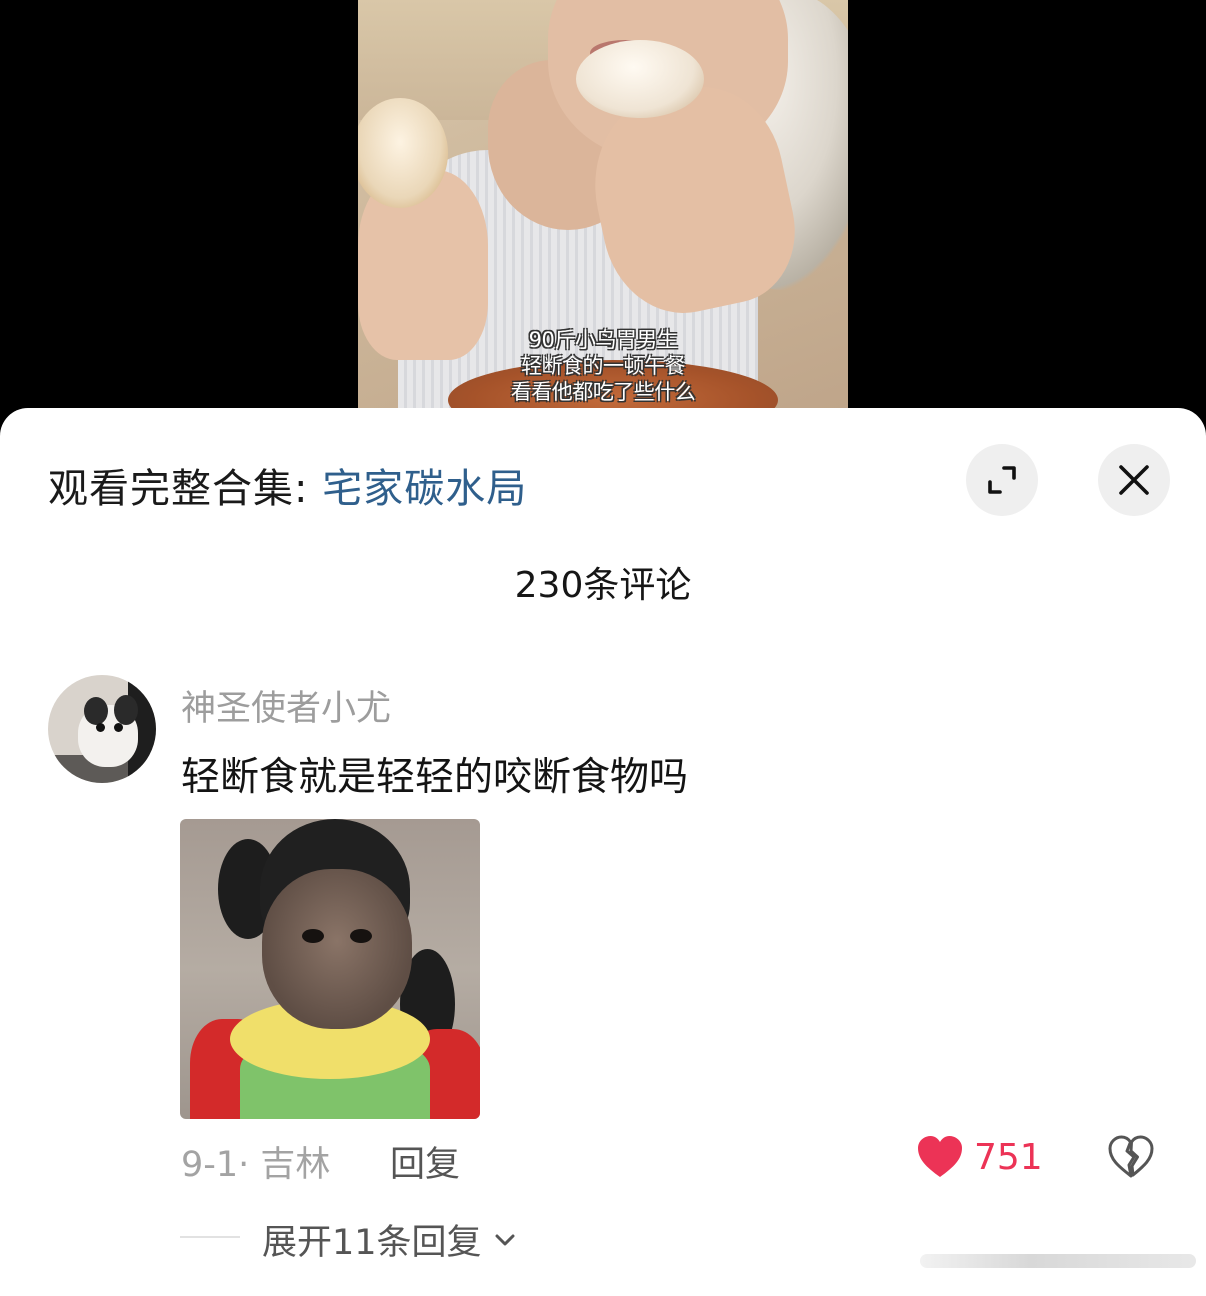 Image resolution: width=1206 pixels, height=1296 pixels. Describe the element at coordinates (603, 340) in the screenshot. I see `video-caption-line: 90斤小鸟胃男生` at that location.